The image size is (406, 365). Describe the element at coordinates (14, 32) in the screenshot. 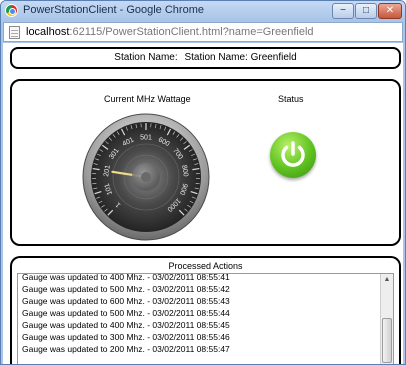

I see `page-icon` at that location.